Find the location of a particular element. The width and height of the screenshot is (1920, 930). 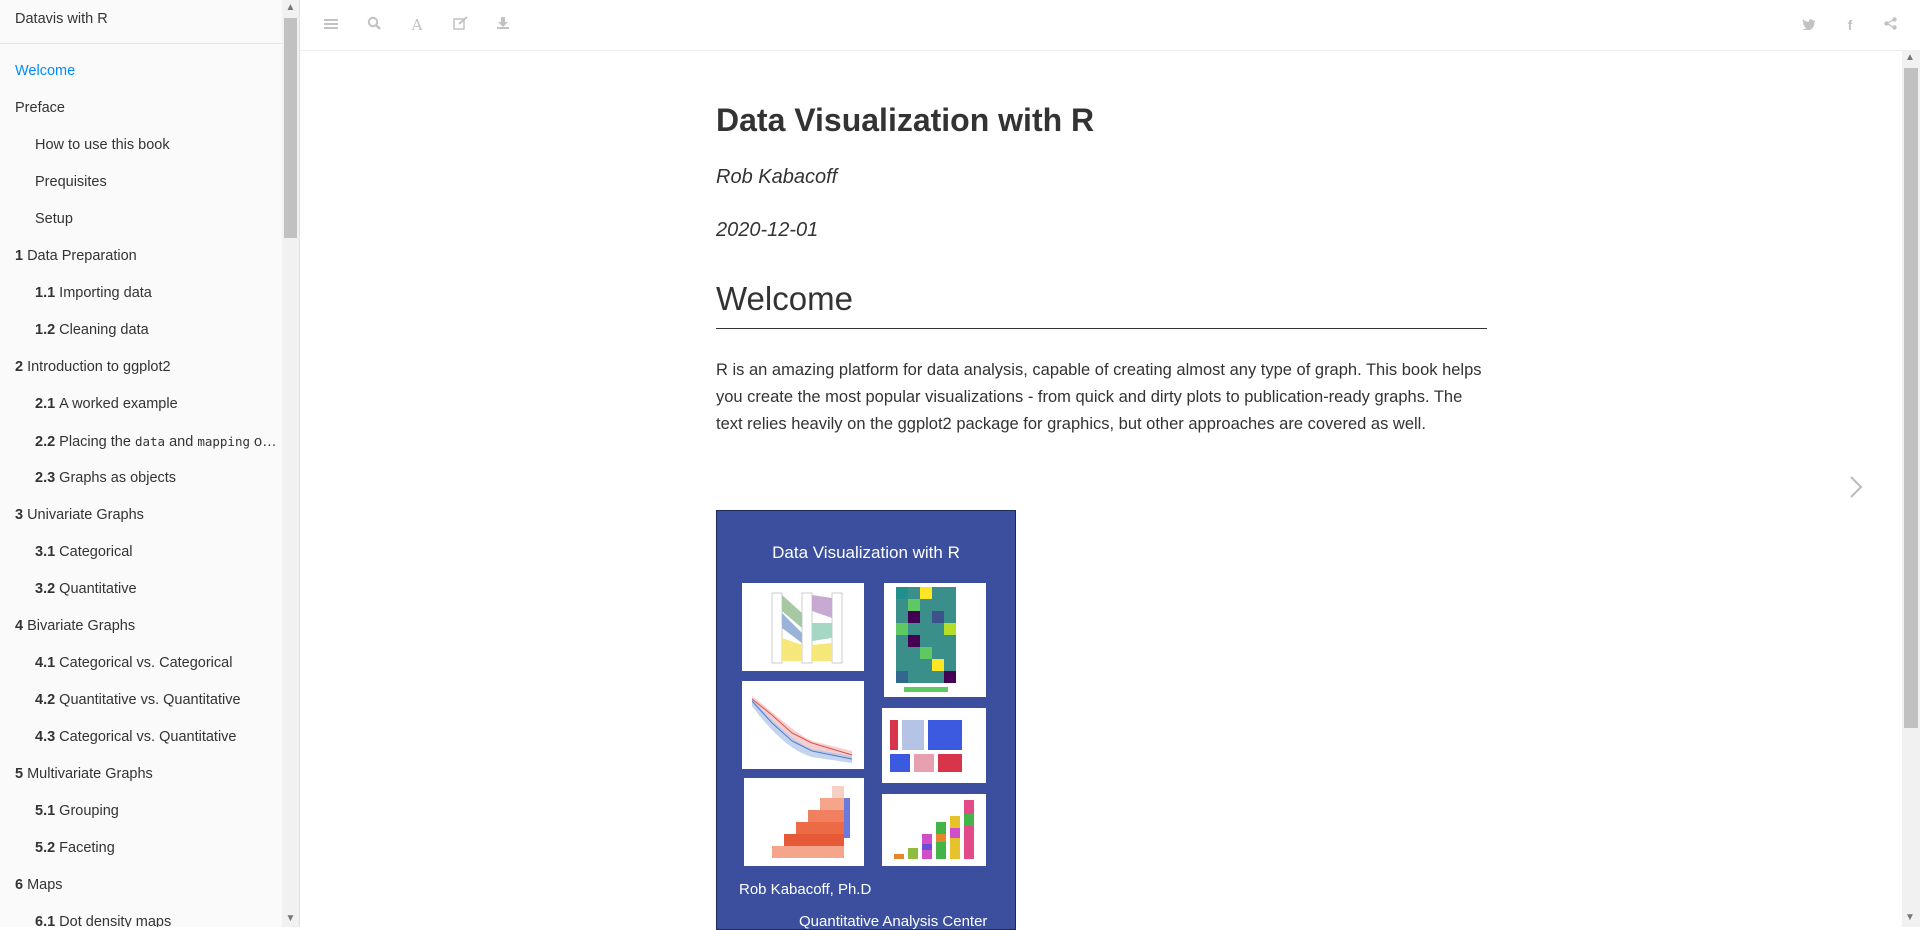

toc-item-dot-density-maps: 6.1 Dot density maps is located at coordinates (141, 915).